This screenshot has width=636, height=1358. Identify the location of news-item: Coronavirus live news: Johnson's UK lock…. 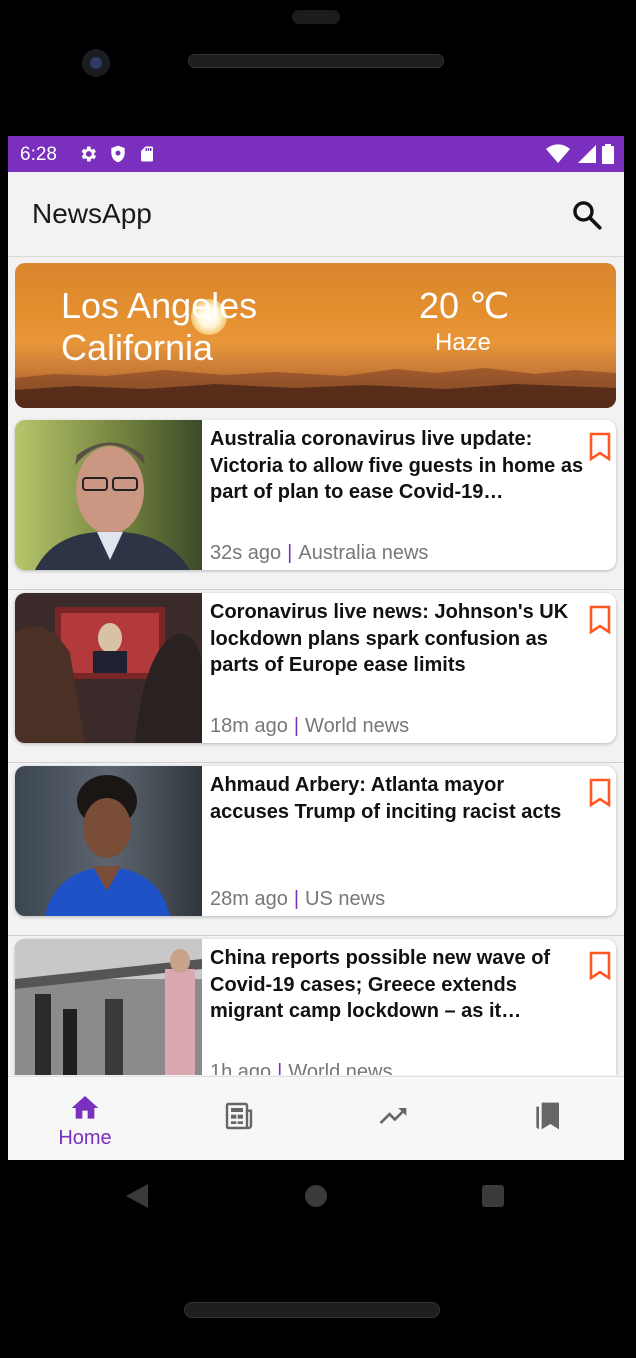
(316, 676).